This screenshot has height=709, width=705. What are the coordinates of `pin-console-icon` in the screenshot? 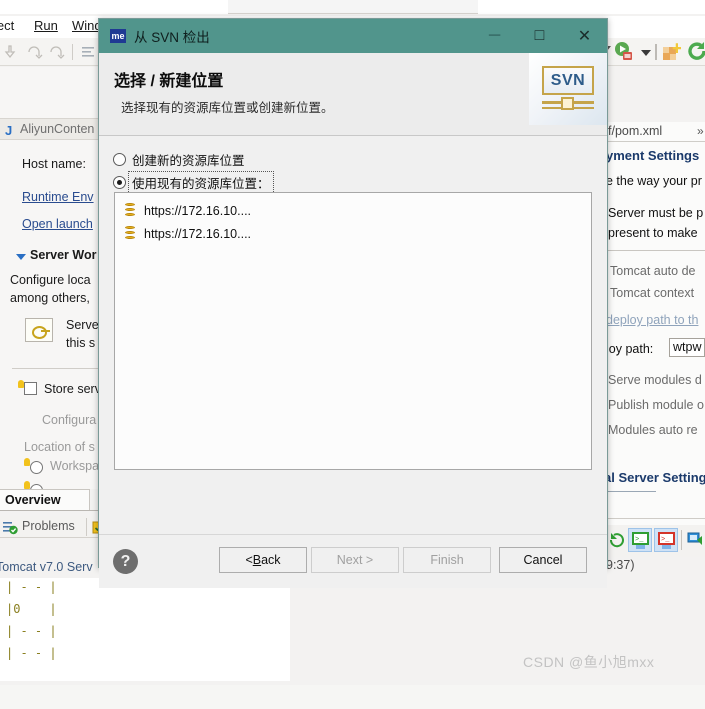 It's located at (695, 540).